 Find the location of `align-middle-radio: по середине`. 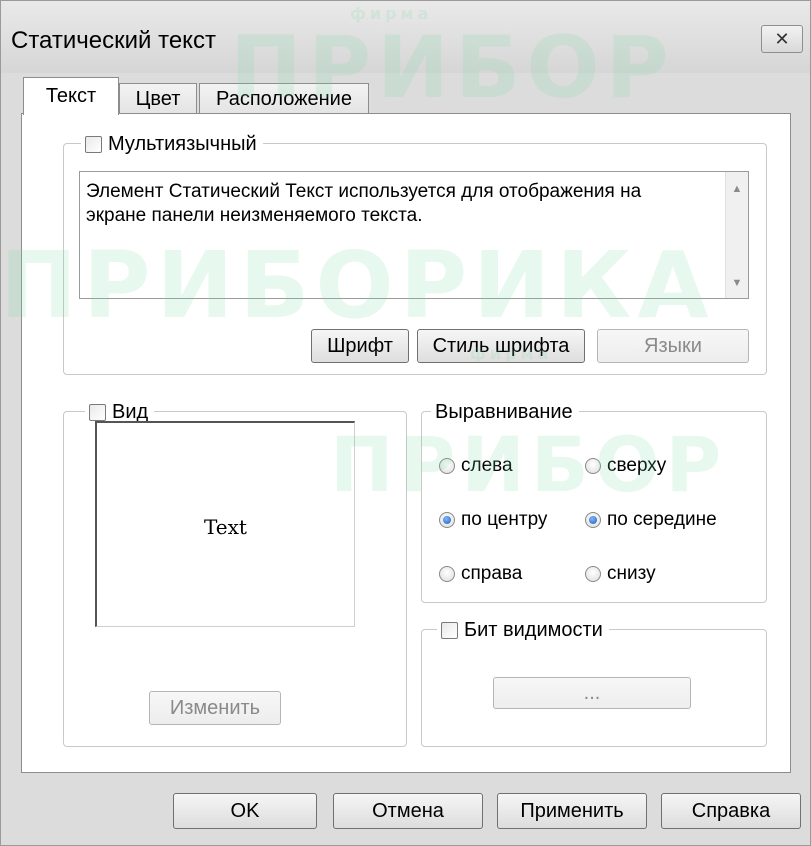

align-middle-radio: по середине is located at coordinates (651, 520).